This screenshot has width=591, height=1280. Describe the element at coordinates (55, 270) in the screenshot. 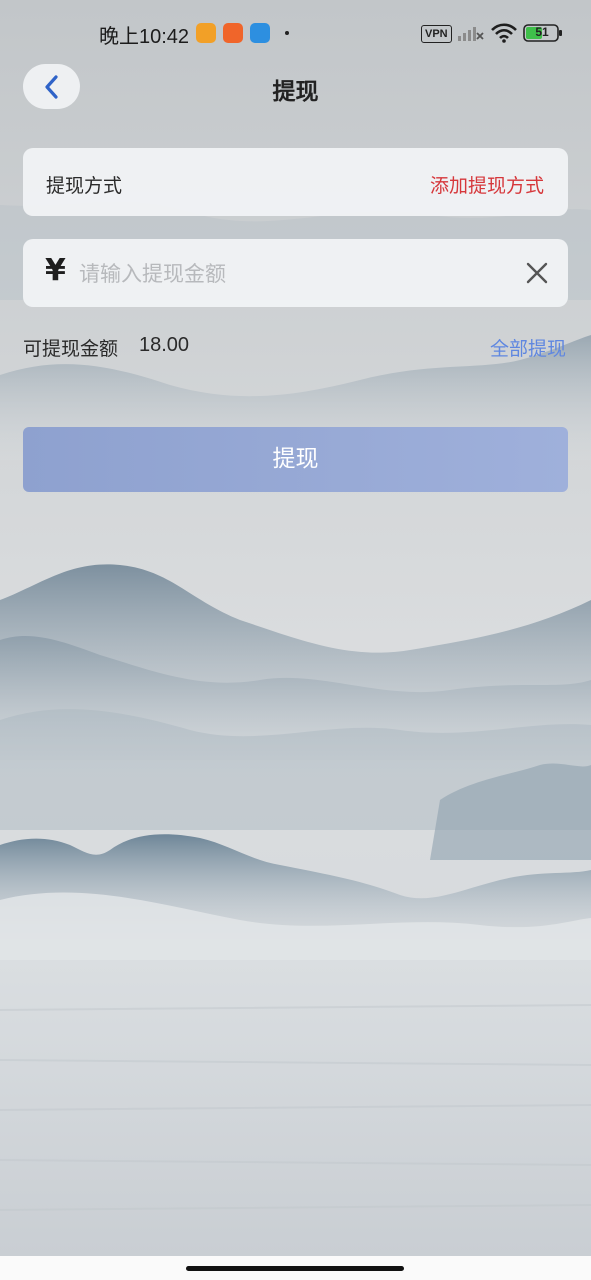

I see `yen-icon: ¥` at that location.